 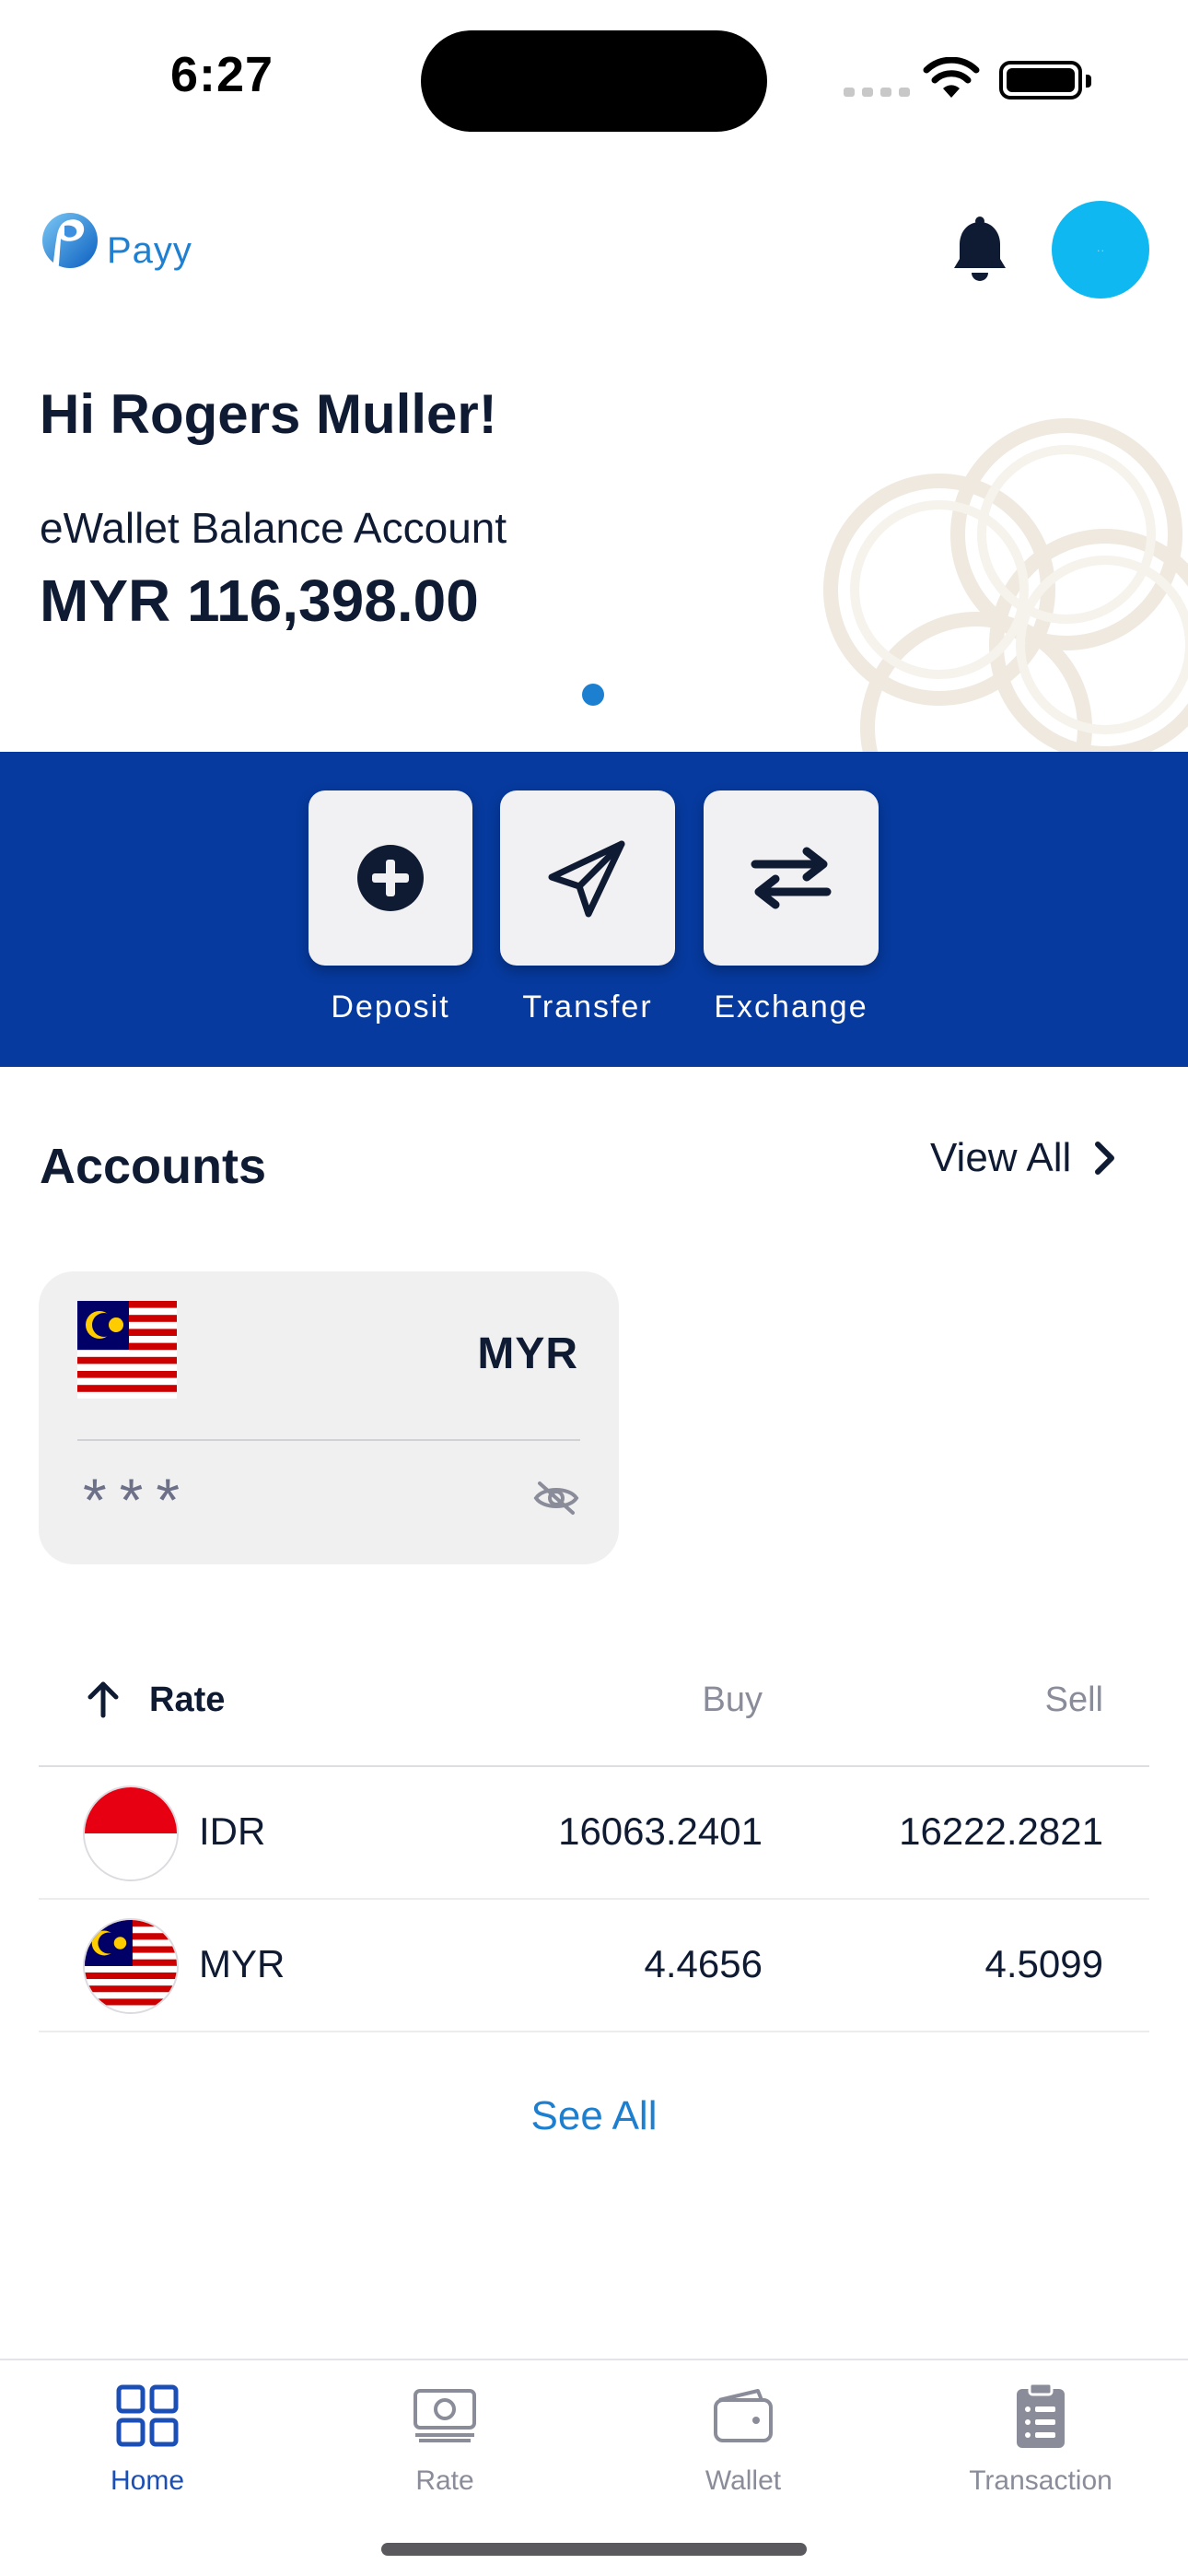 I want to click on quick-actions-bar: Deposit Transfer Exchange, so click(x=594, y=909).